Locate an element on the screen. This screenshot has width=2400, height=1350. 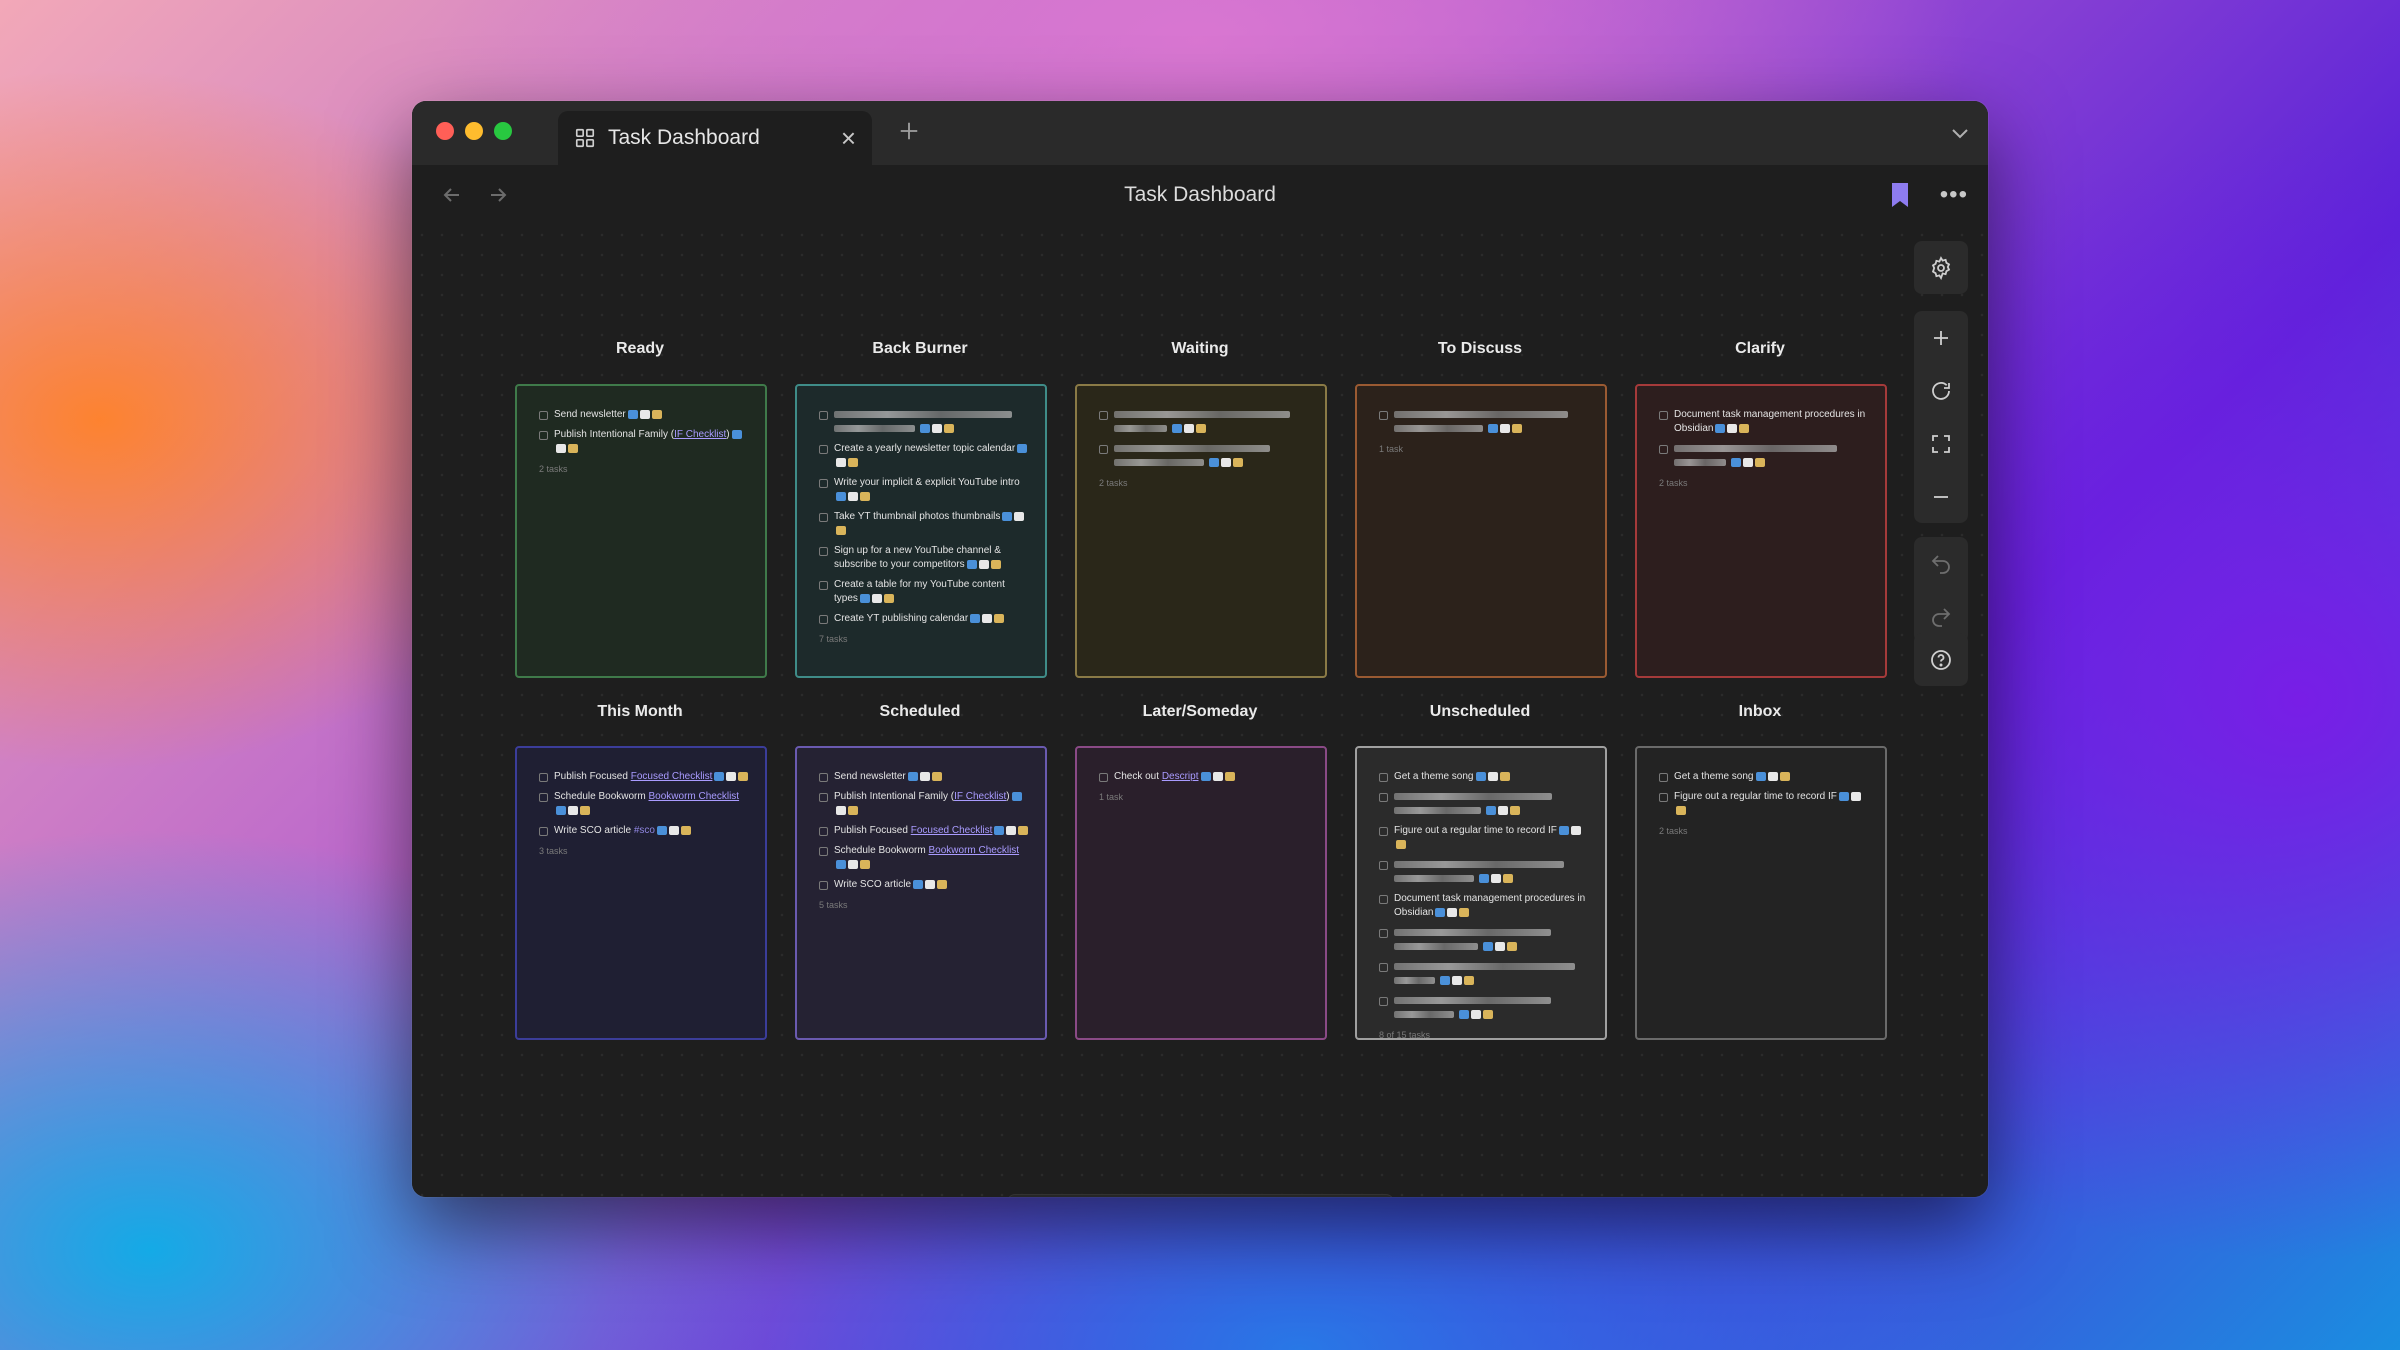
column-card: 2 tasks is located at coordinates (1201, 531).